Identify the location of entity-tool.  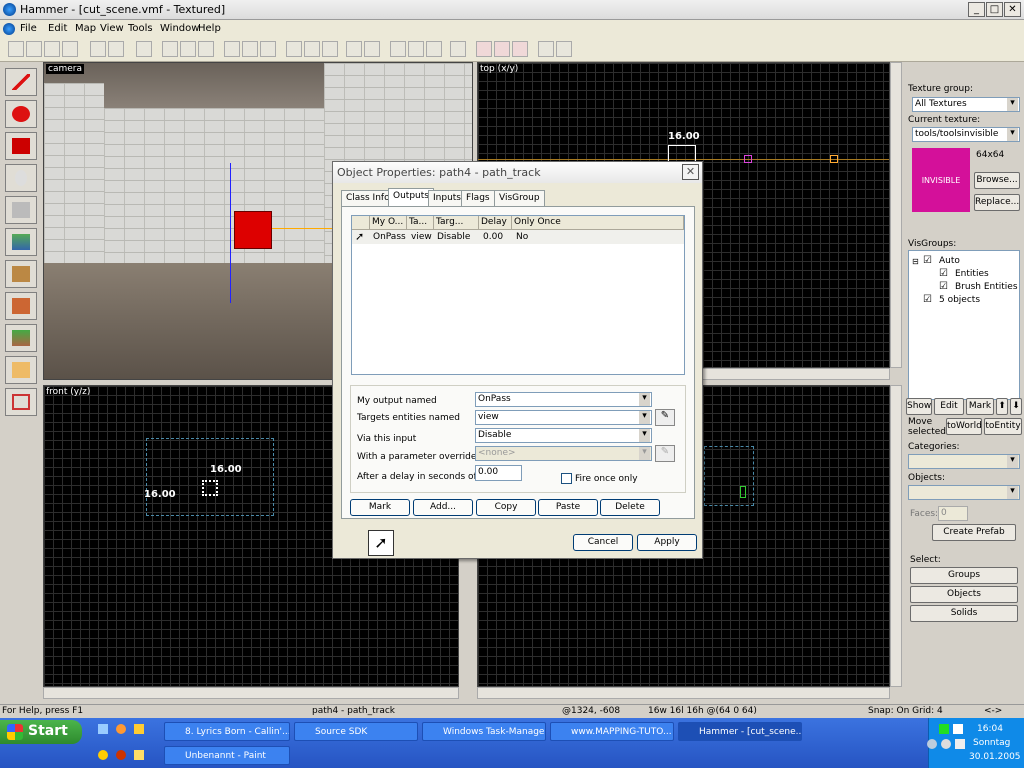
(21, 178).